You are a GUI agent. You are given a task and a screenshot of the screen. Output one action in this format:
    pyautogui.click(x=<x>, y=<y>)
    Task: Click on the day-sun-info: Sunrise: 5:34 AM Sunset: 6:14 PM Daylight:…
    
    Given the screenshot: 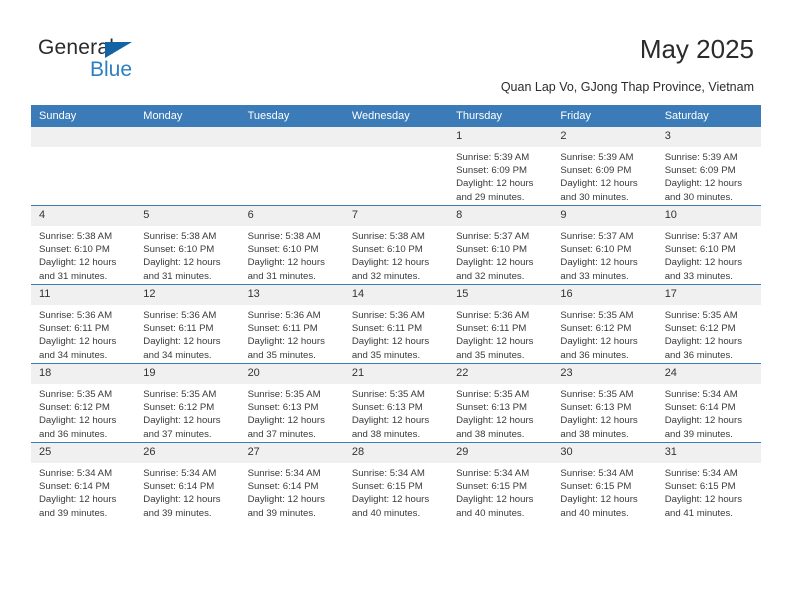 What is the action you would take?
    pyautogui.click(x=187, y=491)
    